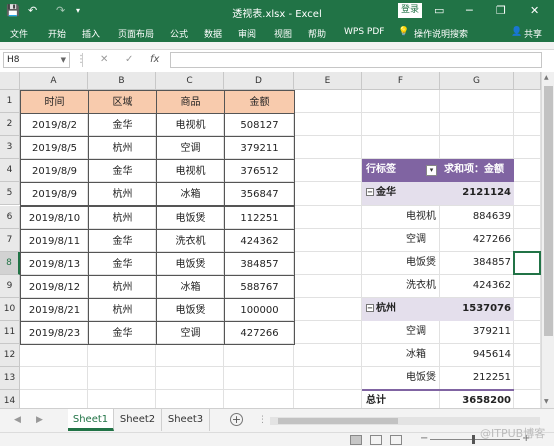  I want to click on share-button: 共享, so click(533, 33).